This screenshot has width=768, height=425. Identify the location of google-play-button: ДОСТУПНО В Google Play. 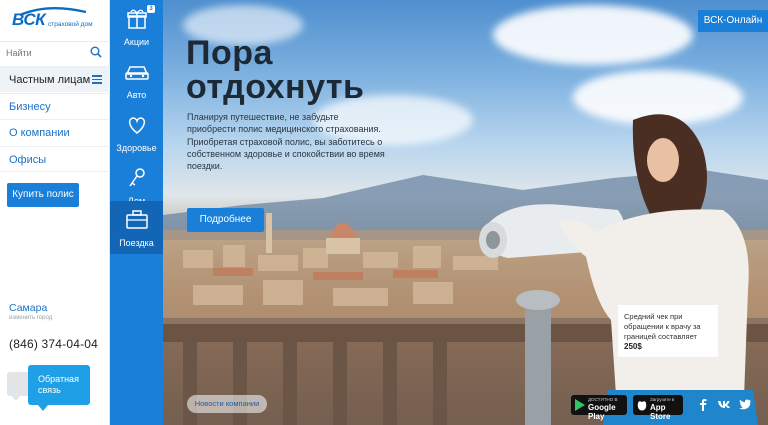
(599, 408).